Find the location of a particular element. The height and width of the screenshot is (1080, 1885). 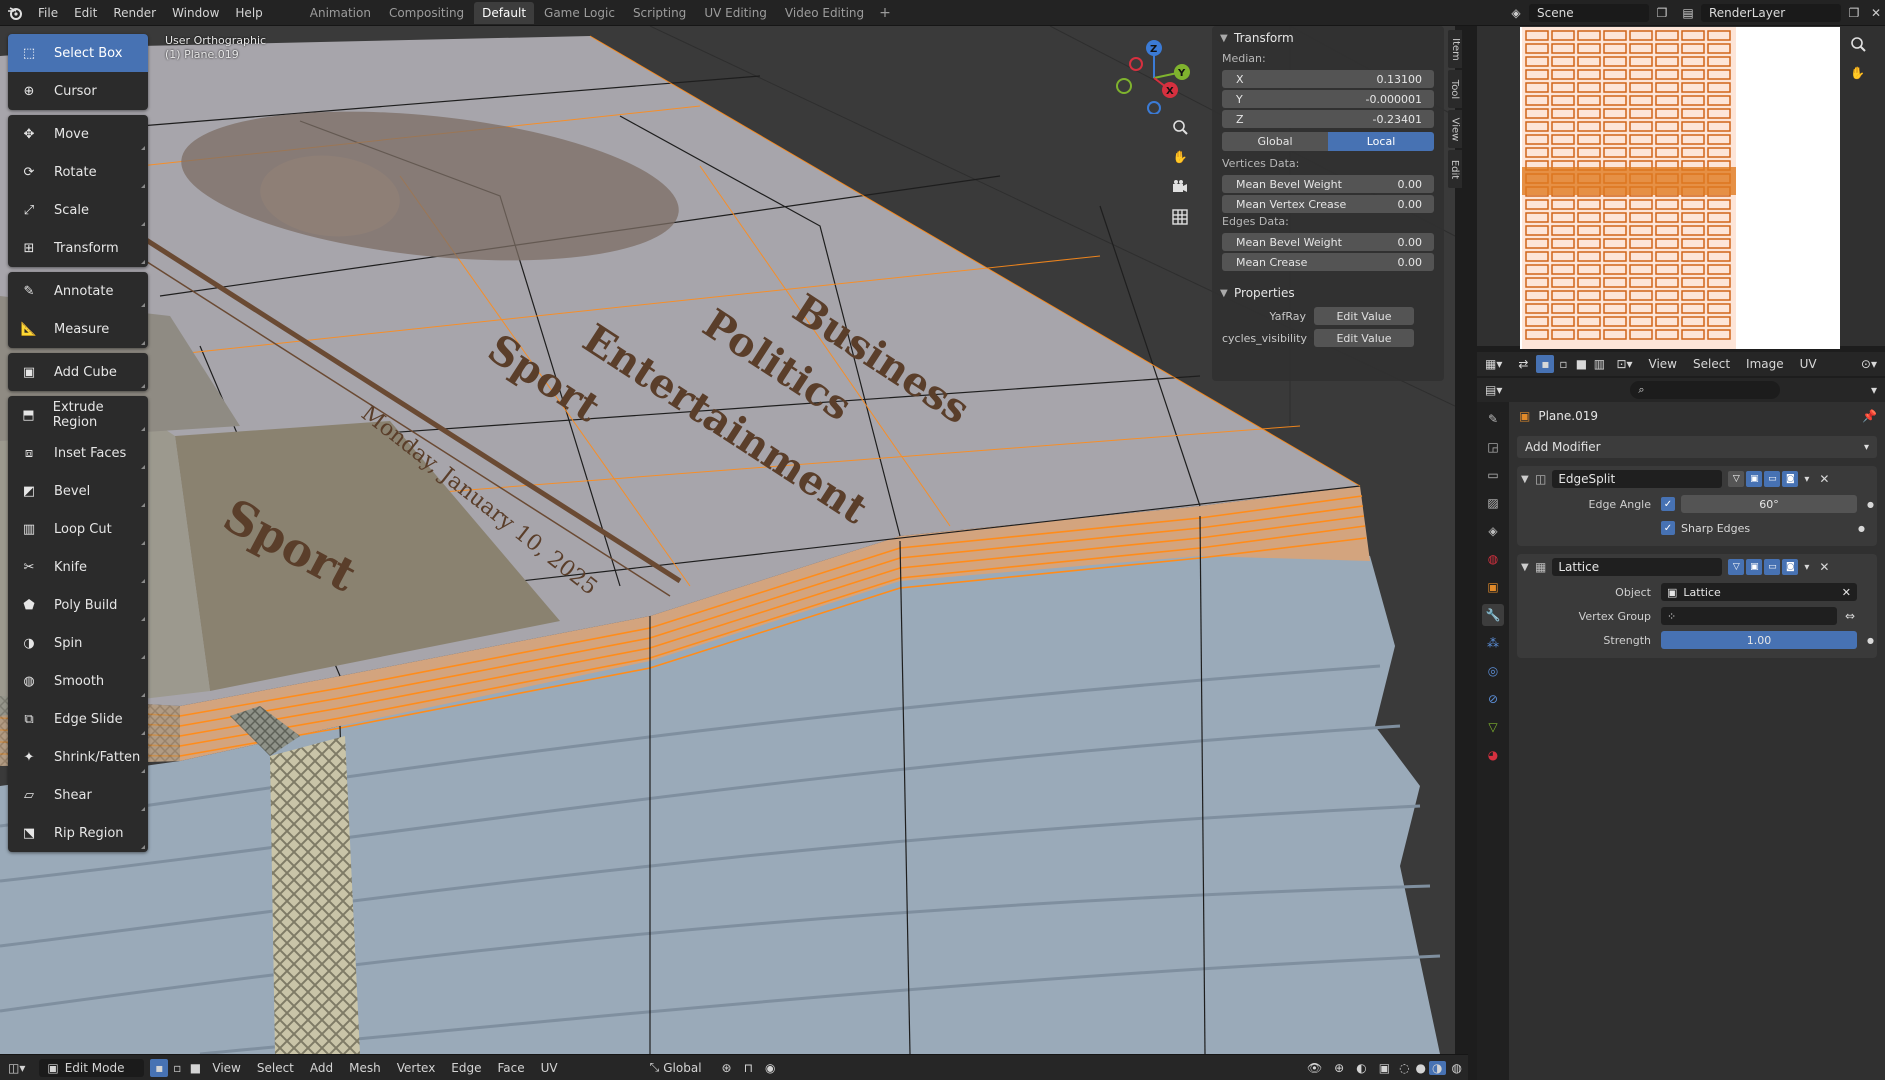

tool-measure: 📐 Measure is located at coordinates (78, 329).